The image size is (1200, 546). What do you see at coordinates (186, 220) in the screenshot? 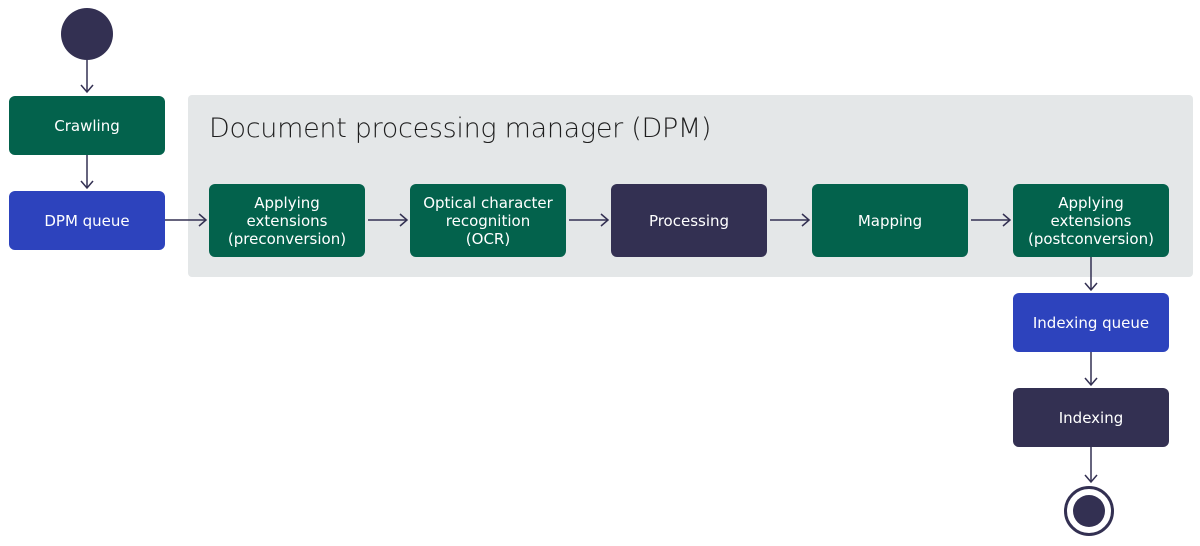
I see `arrow-dpm-queue-to-preconversion` at bounding box center [186, 220].